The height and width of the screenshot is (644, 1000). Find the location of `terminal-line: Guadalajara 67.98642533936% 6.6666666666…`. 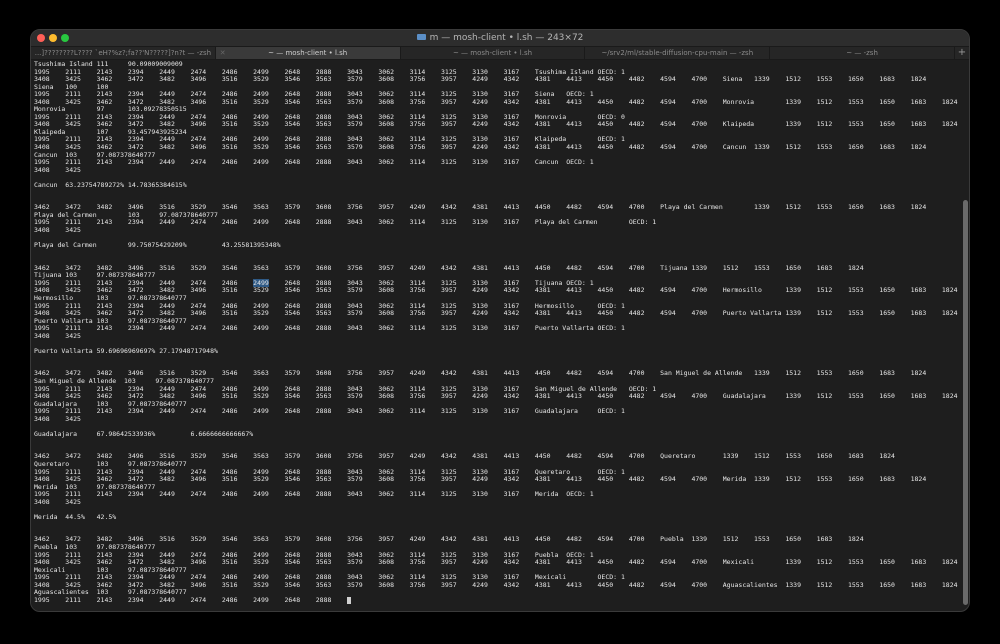

terminal-line: Guadalajara 67.98642533936% 6.6666666666… is located at coordinates (144, 433).